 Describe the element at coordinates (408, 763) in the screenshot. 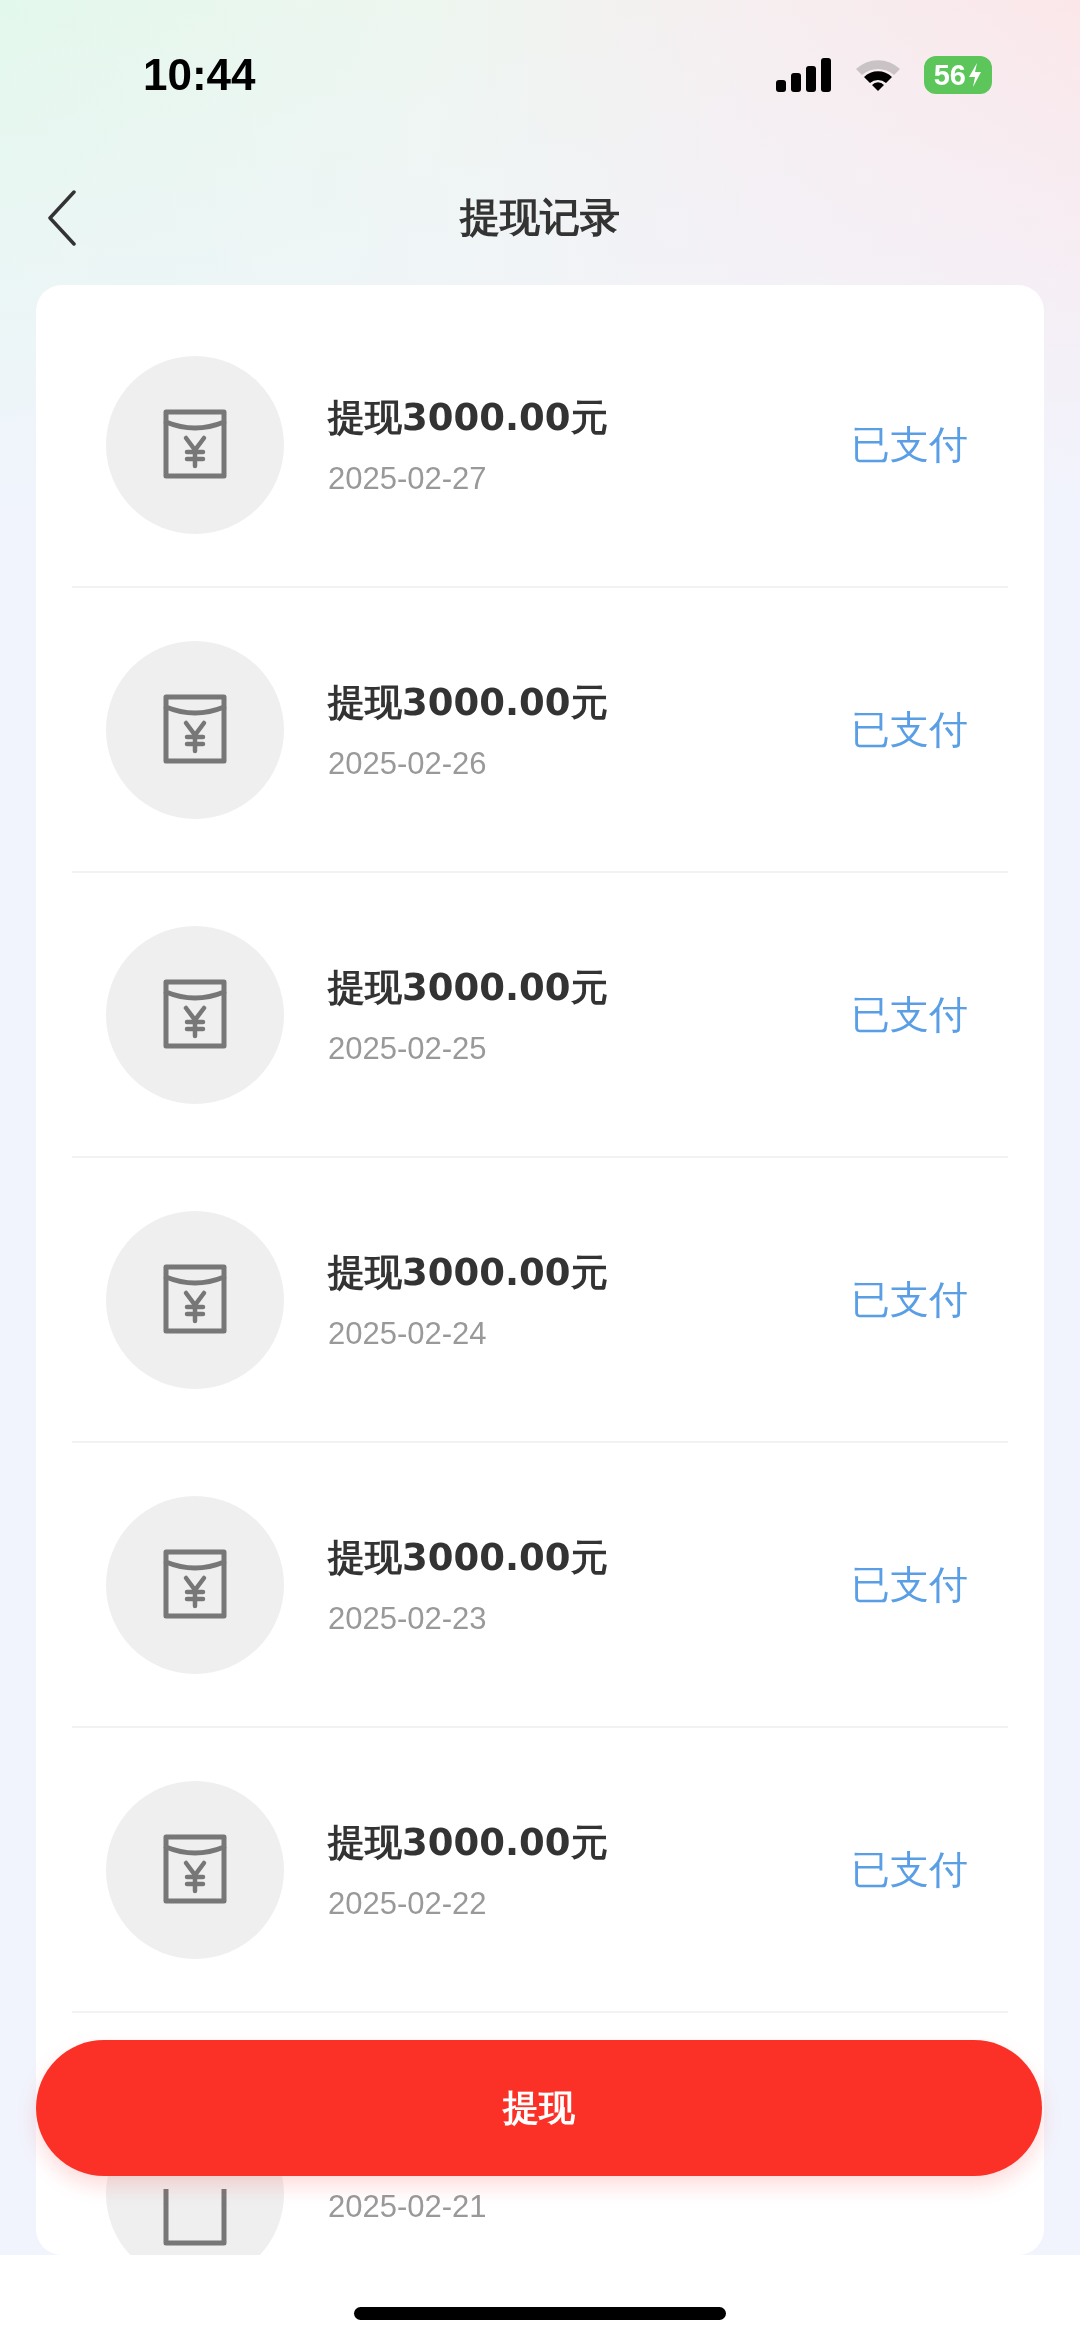

I see `record-date: 2025-02-26` at that location.